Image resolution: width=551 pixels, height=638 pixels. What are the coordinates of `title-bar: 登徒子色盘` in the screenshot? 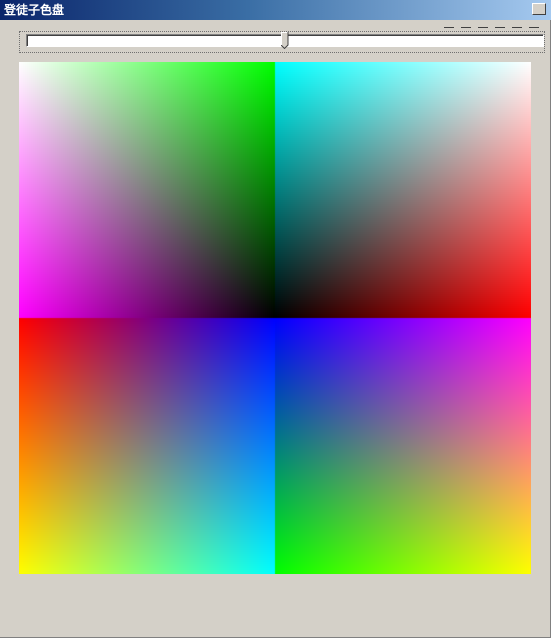 It's located at (275, 10).